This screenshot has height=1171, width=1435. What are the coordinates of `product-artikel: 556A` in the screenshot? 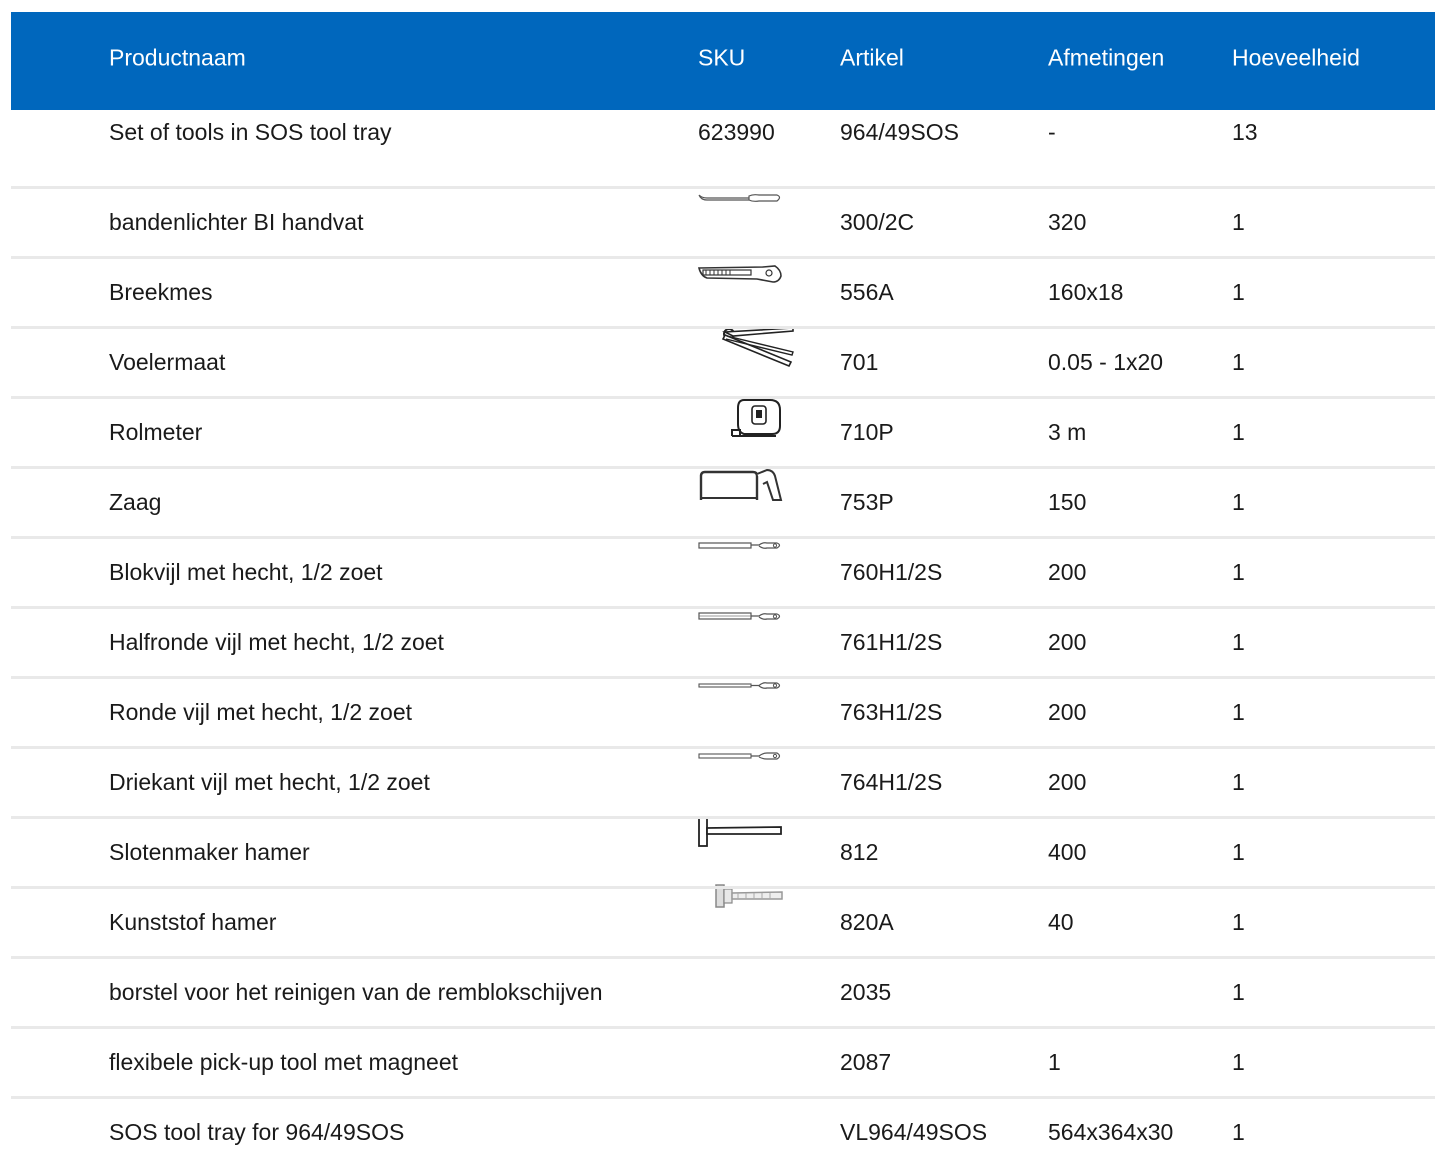 It's located at (867, 292).